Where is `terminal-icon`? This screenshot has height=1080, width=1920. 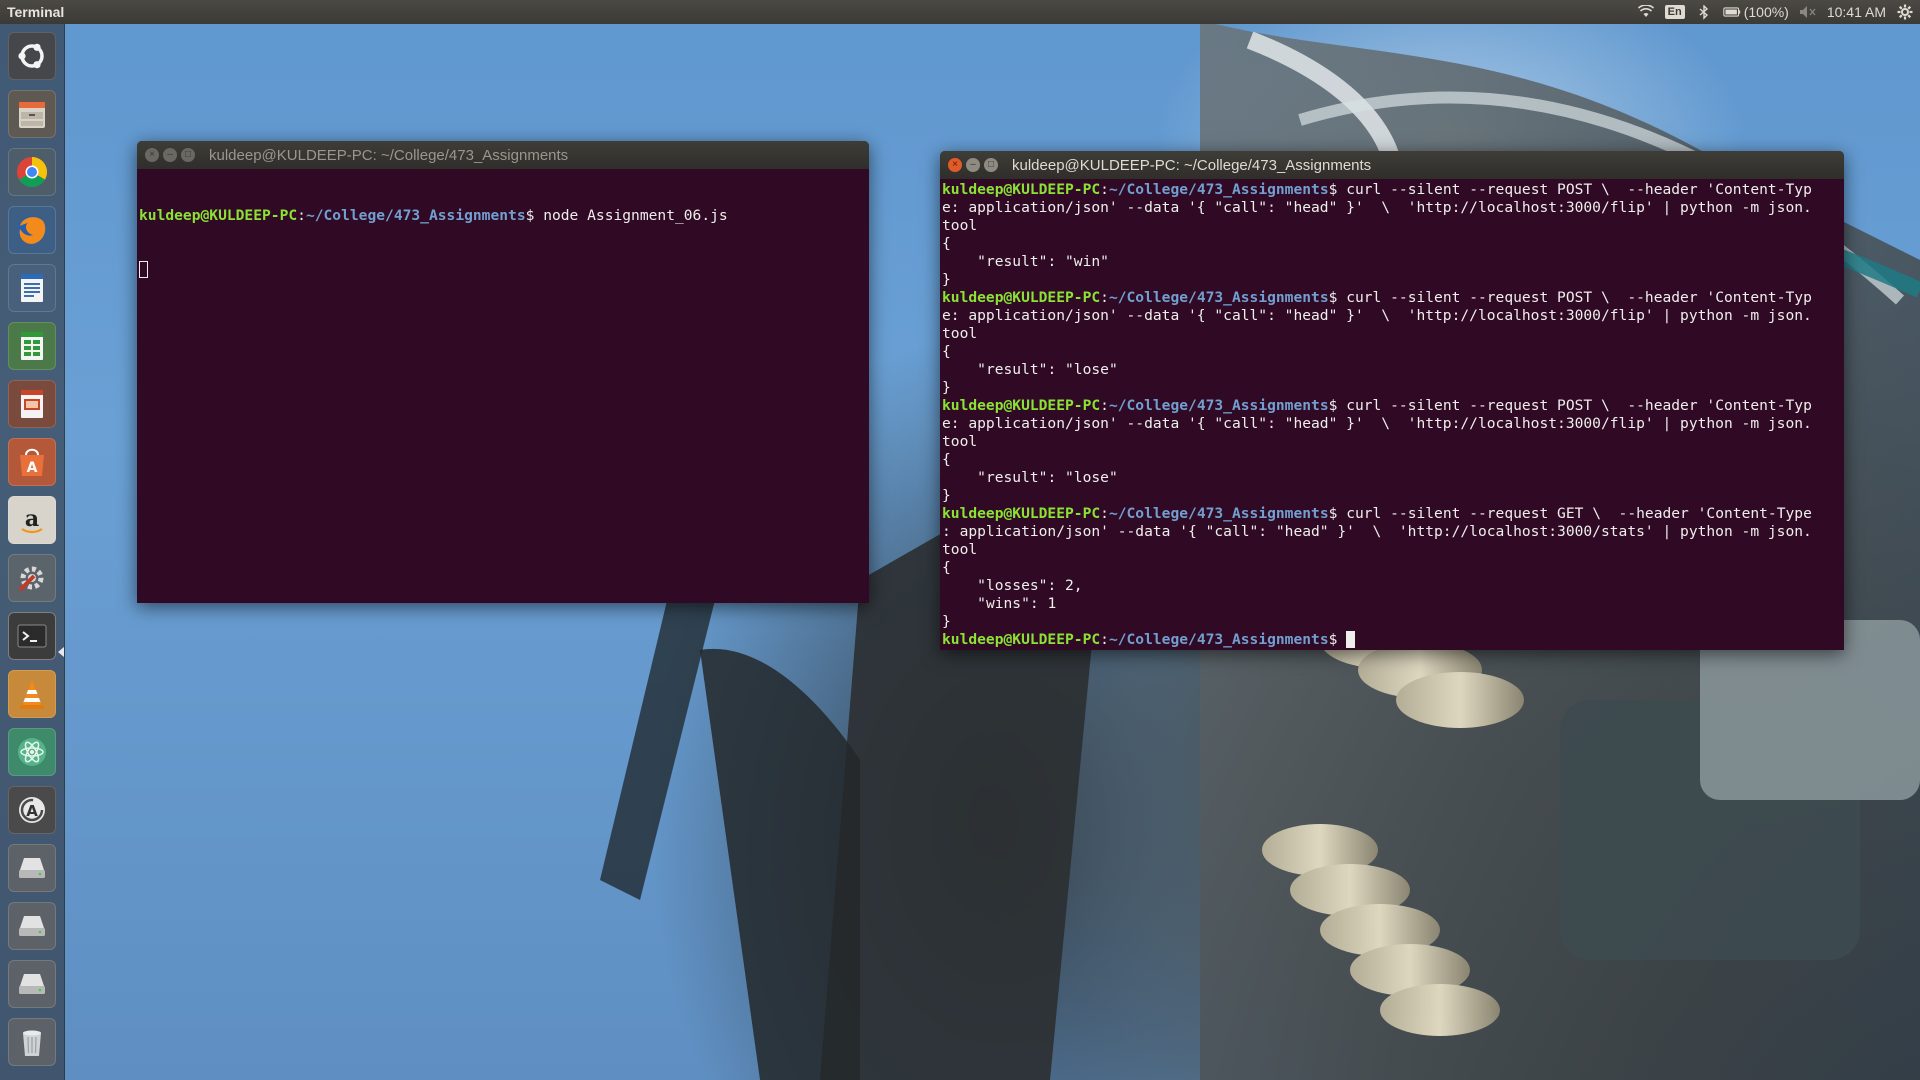 terminal-icon is located at coordinates (32, 636).